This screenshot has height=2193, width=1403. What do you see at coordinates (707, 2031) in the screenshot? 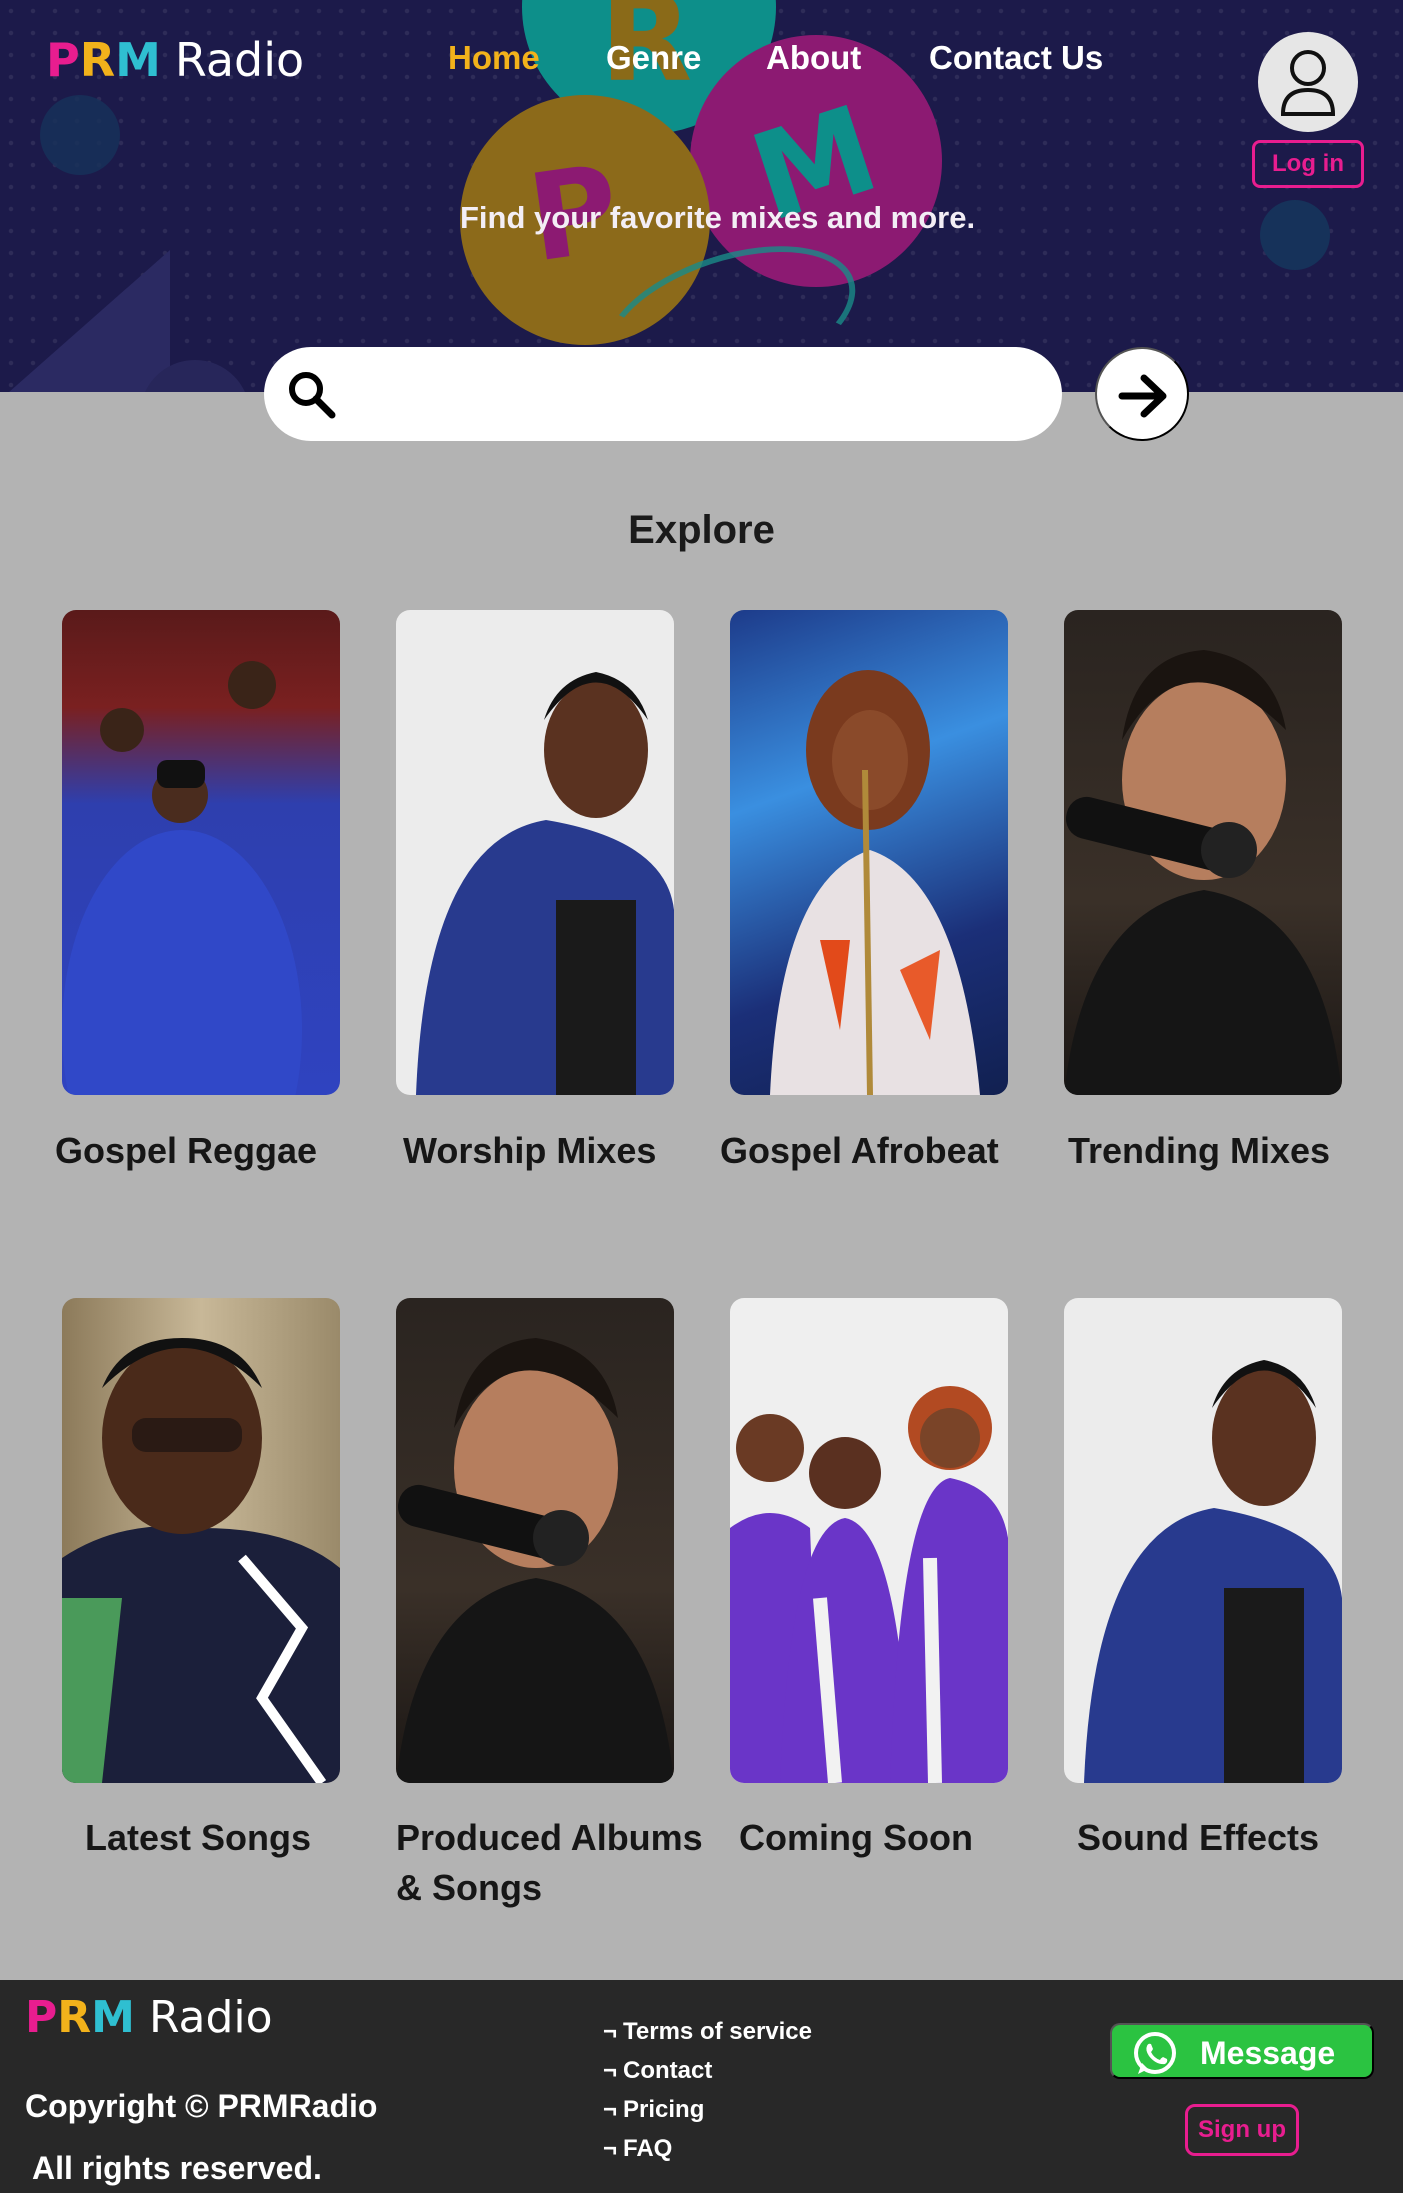
I see `footer-link-terms: ¬ Terms of service` at bounding box center [707, 2031].